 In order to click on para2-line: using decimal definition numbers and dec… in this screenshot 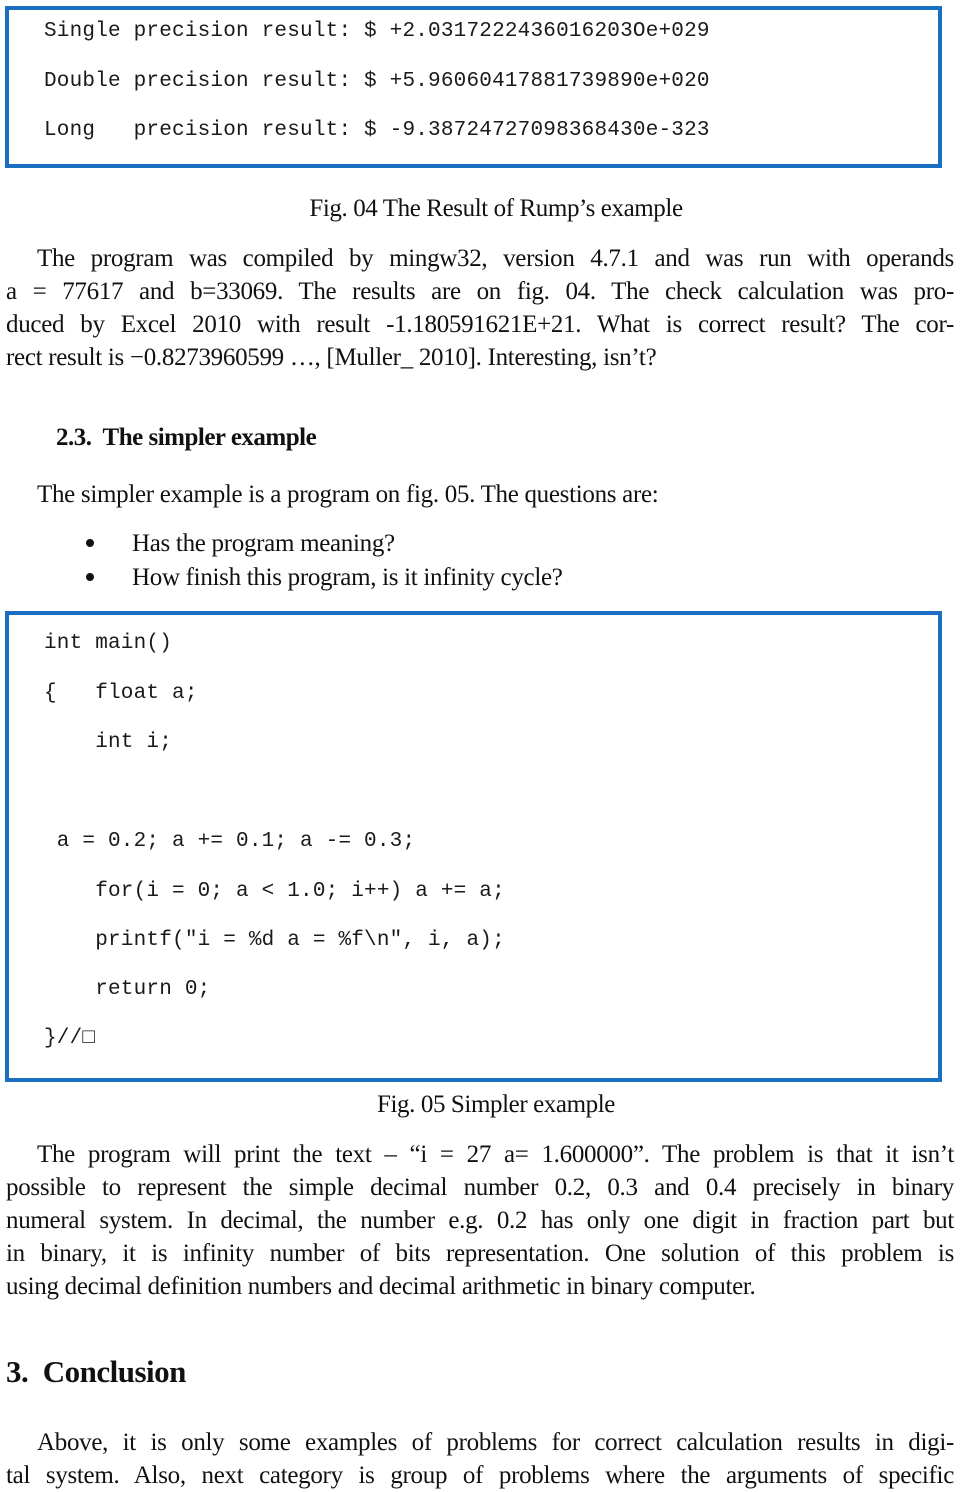, I will do `click(381, 1286)`.